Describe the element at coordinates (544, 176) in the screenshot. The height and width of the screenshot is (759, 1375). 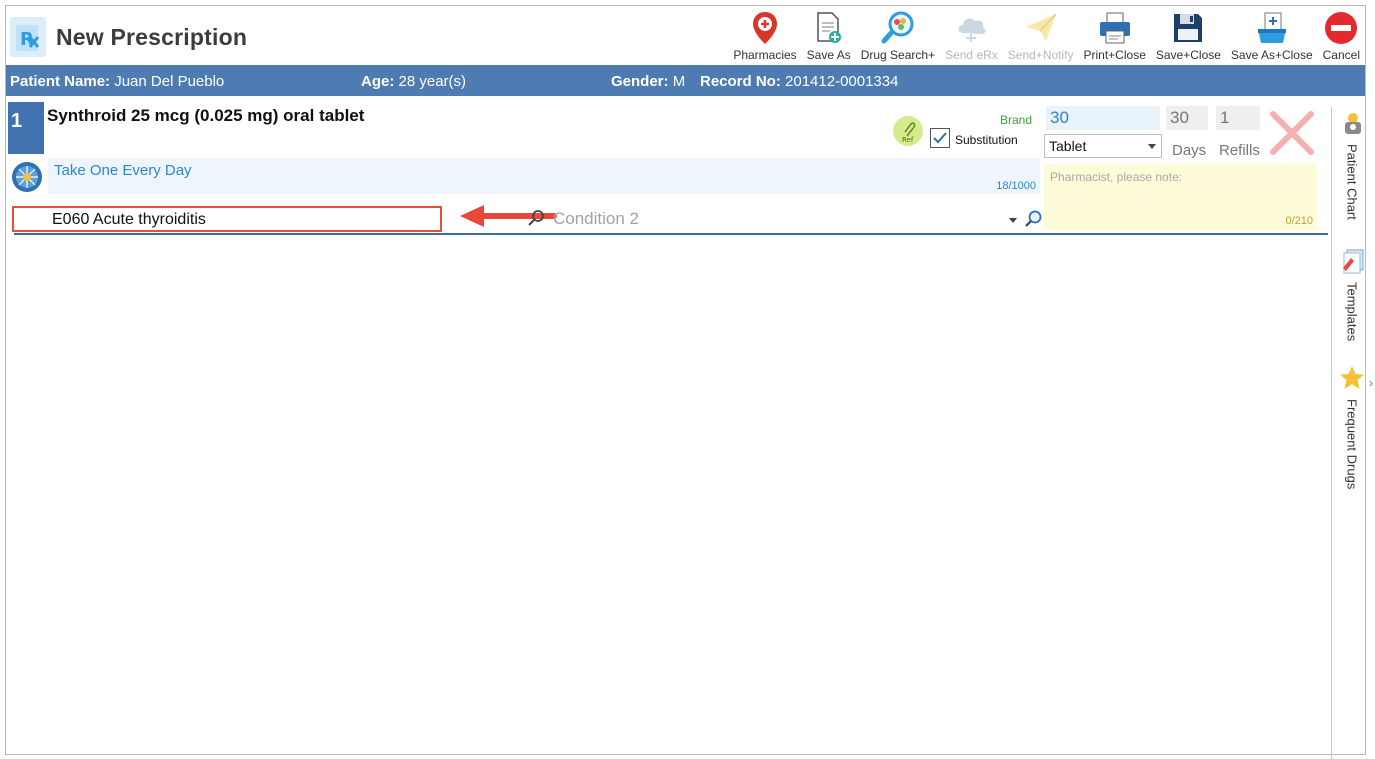
I see `sig-field: Take One Every Day 18/1000` at that location.